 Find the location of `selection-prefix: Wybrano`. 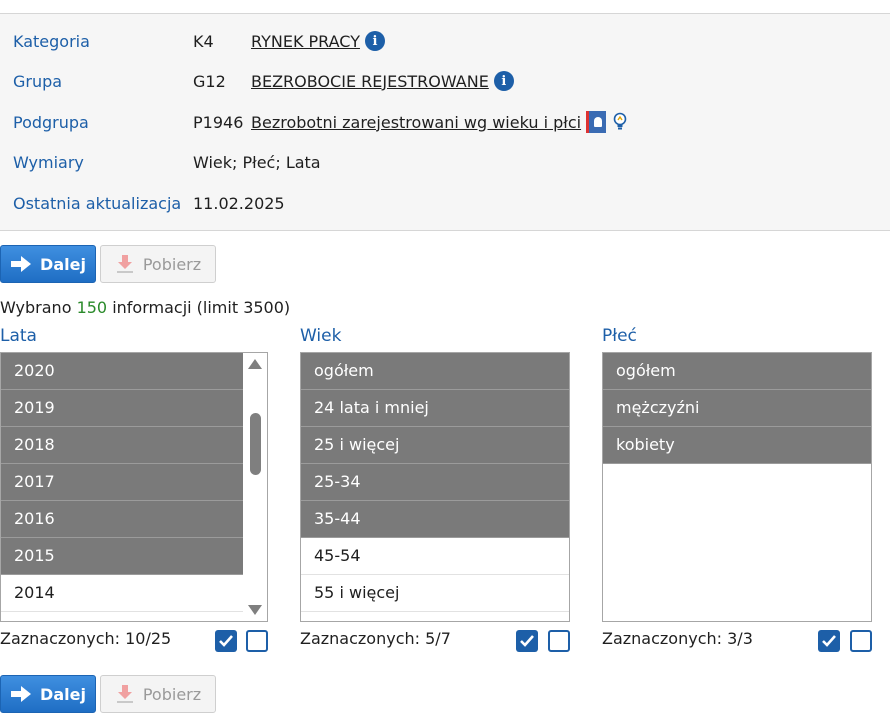

selection-prefix: Wybrano is located at coordinates (38, 307).